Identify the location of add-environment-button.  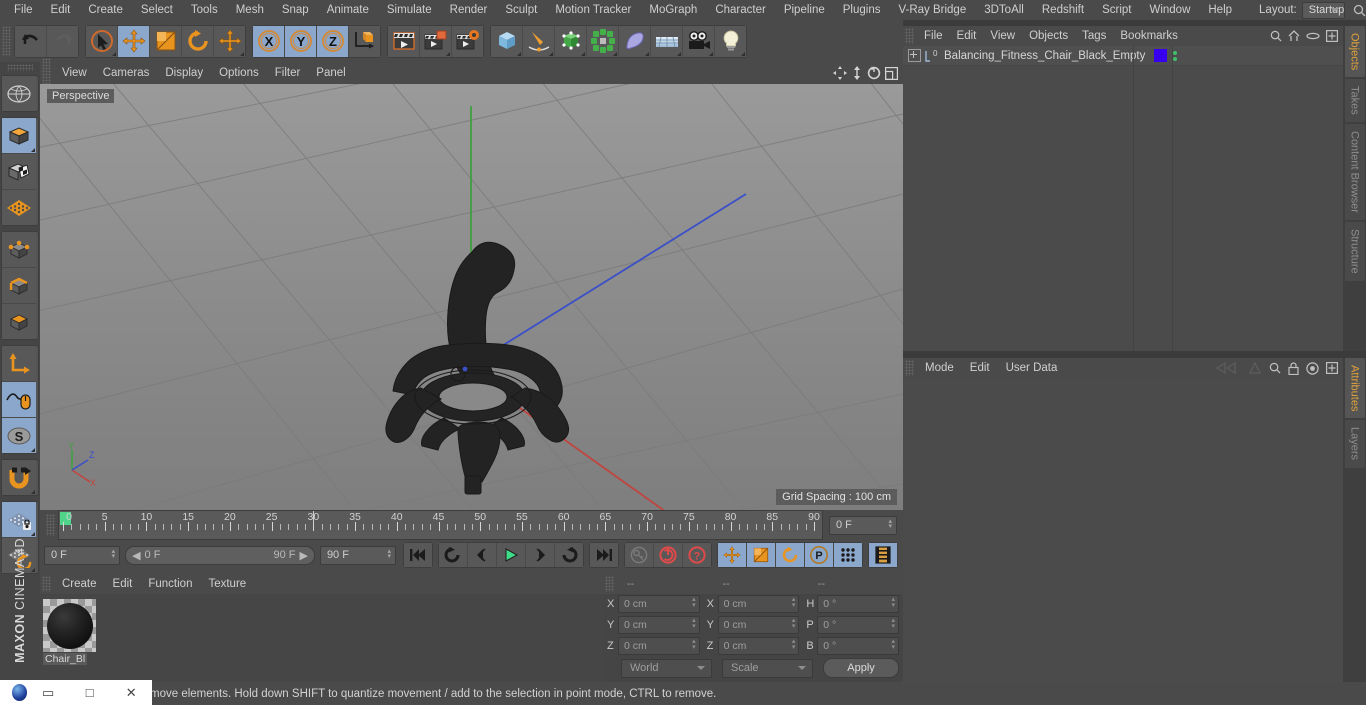
(667, 41).